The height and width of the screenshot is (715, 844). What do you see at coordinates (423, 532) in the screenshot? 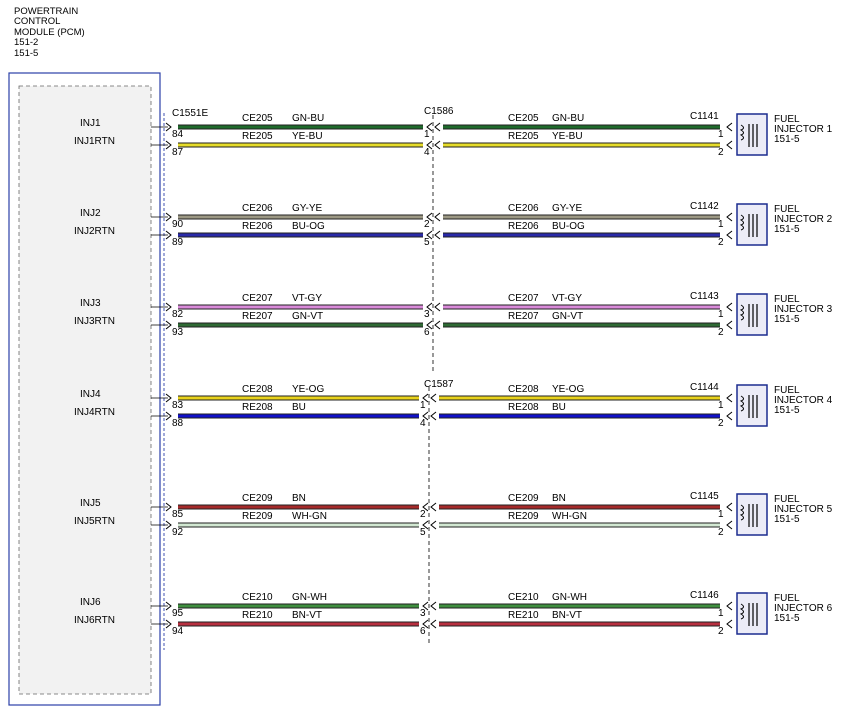
I see `inline-pin-number: 5` at bounding box center [423, 532].